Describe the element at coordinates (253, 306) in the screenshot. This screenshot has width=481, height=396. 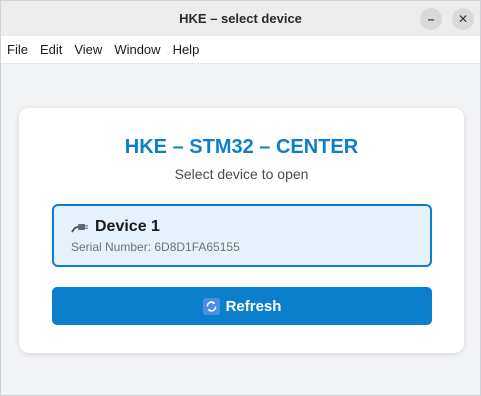
I see `refresh-label: Refresh` at that location.